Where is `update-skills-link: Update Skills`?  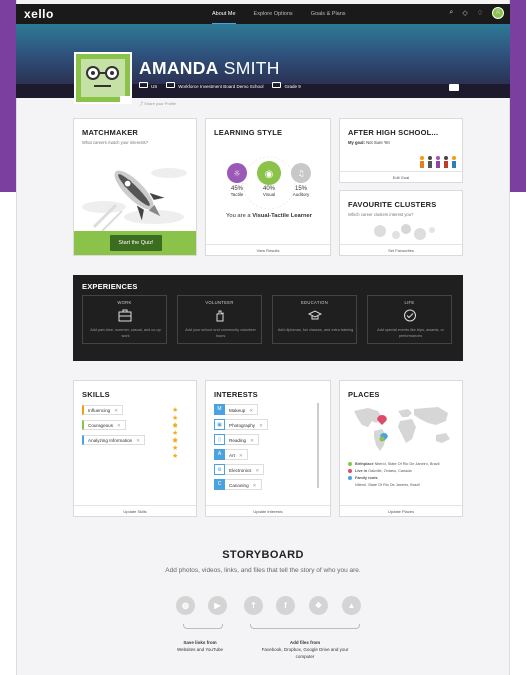
update-skills-link: Update Skills is located at coordinates (135, 510).